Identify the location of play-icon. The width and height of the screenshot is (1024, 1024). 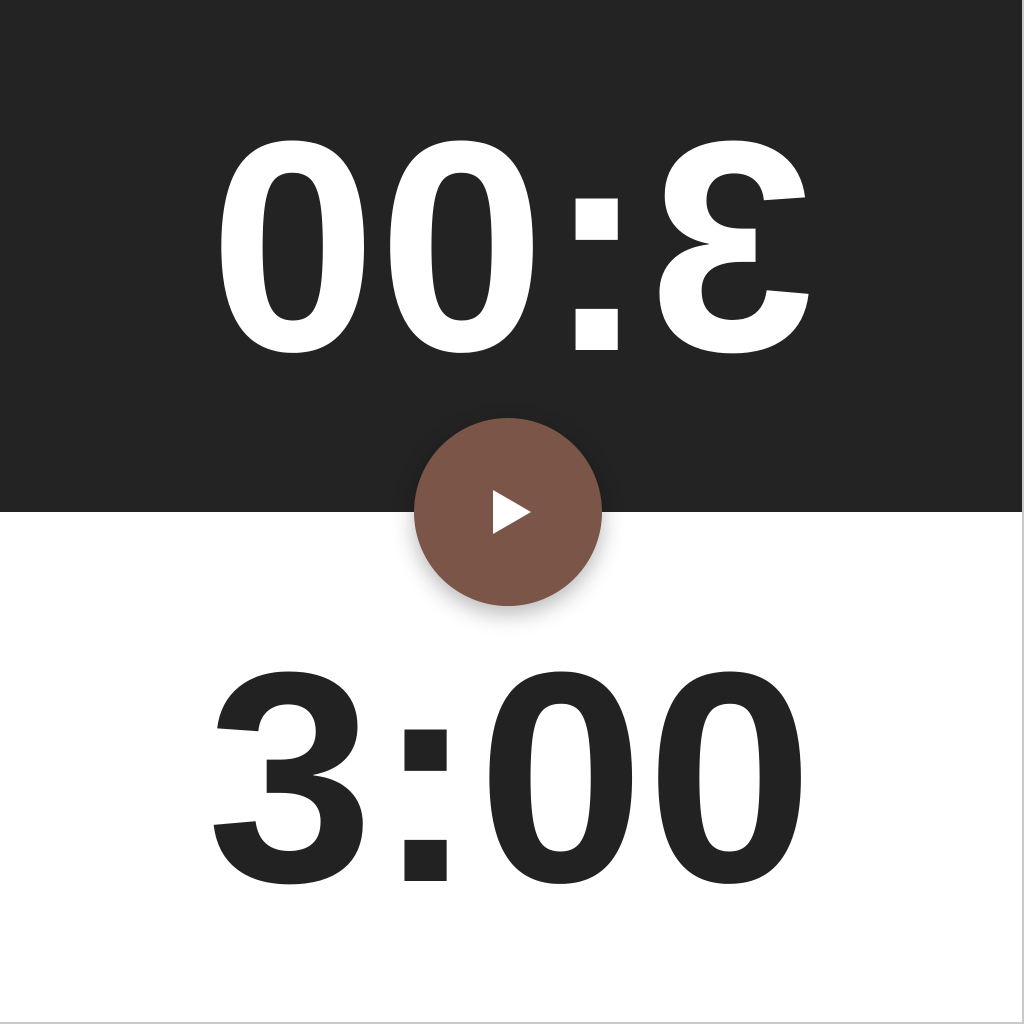
(512, 512).